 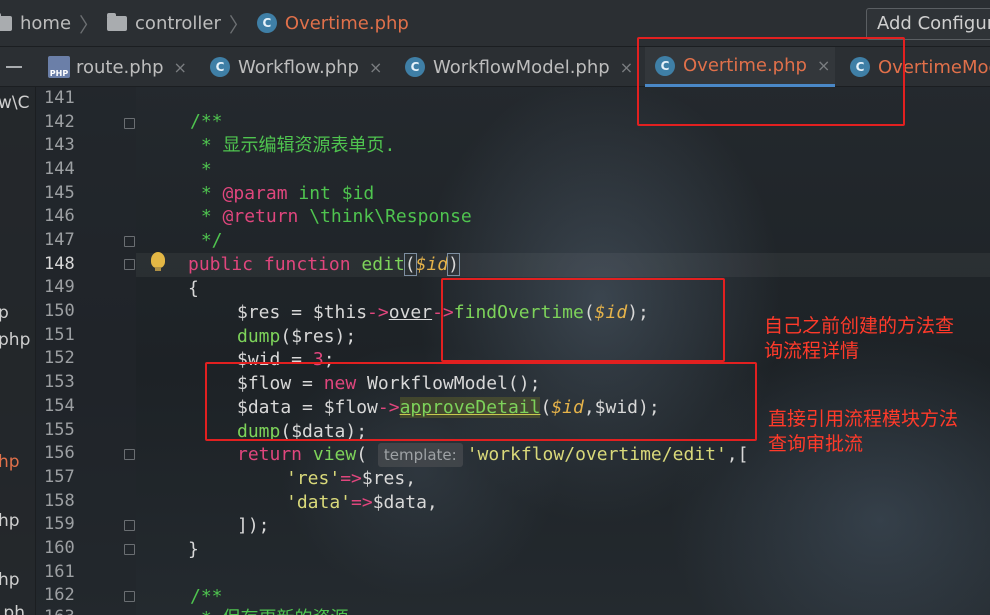 What do you see at coordinates (346, 23) in the screenshot?
I see `breadcrumb-file-label: Overtime.php` at bounding box center [346, 23].